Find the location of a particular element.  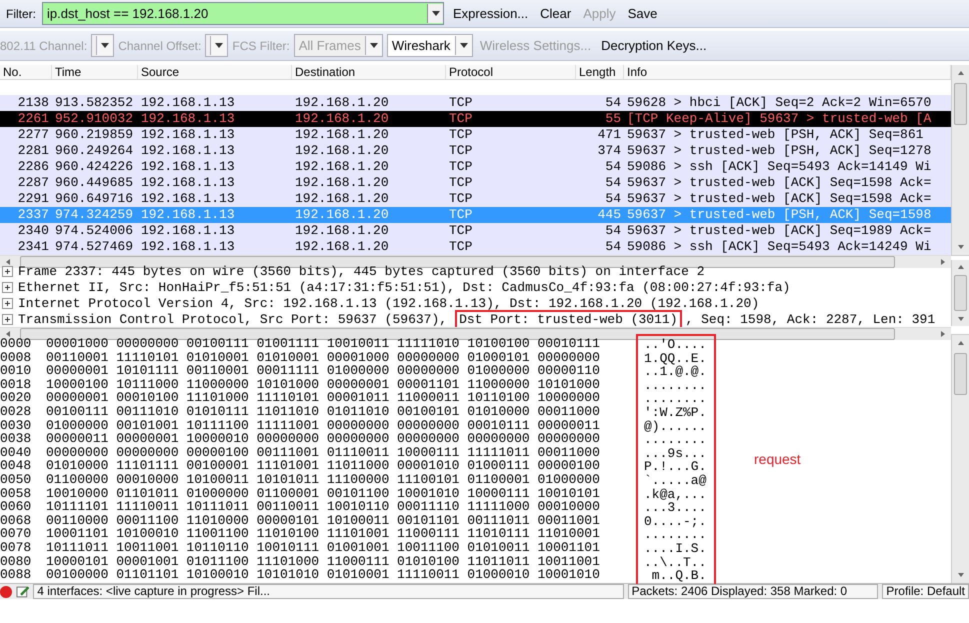

table-cell-text: 59637 > trusted-web [ACK] Seq=1989 Ack= is located at coordinates (779, 231).